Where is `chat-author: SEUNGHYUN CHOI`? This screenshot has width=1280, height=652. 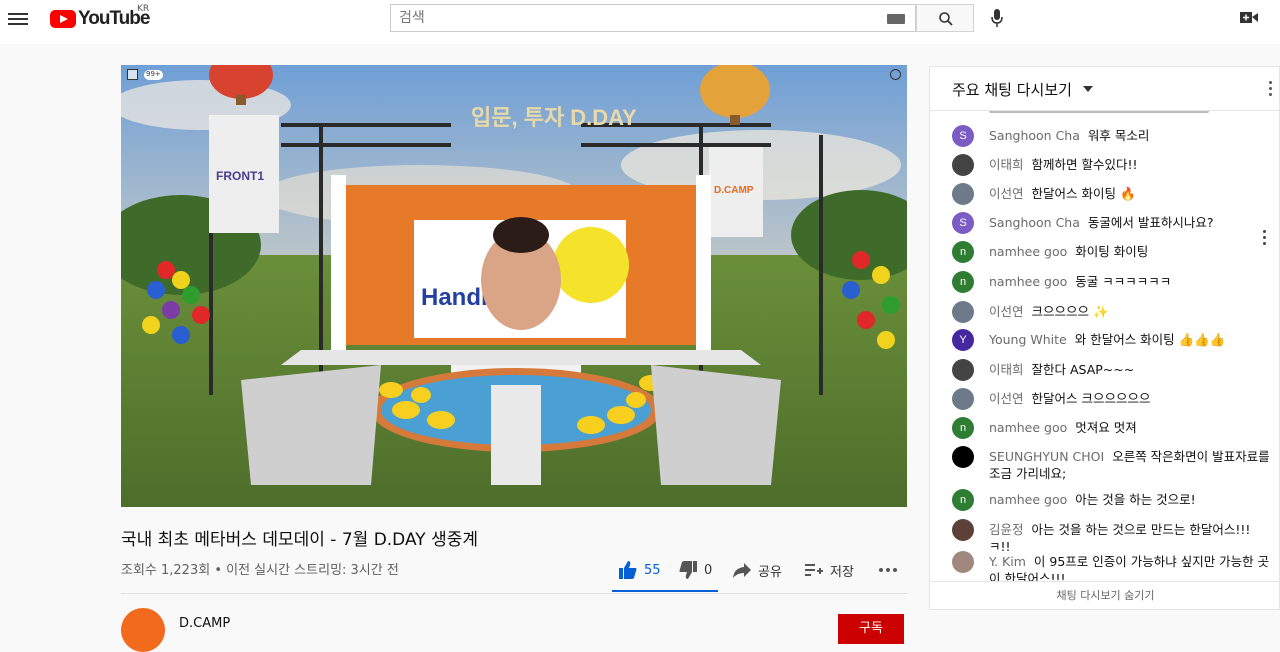 chat-author: SEUNGHYUN CHOI is located at coordinates (1046, 456).